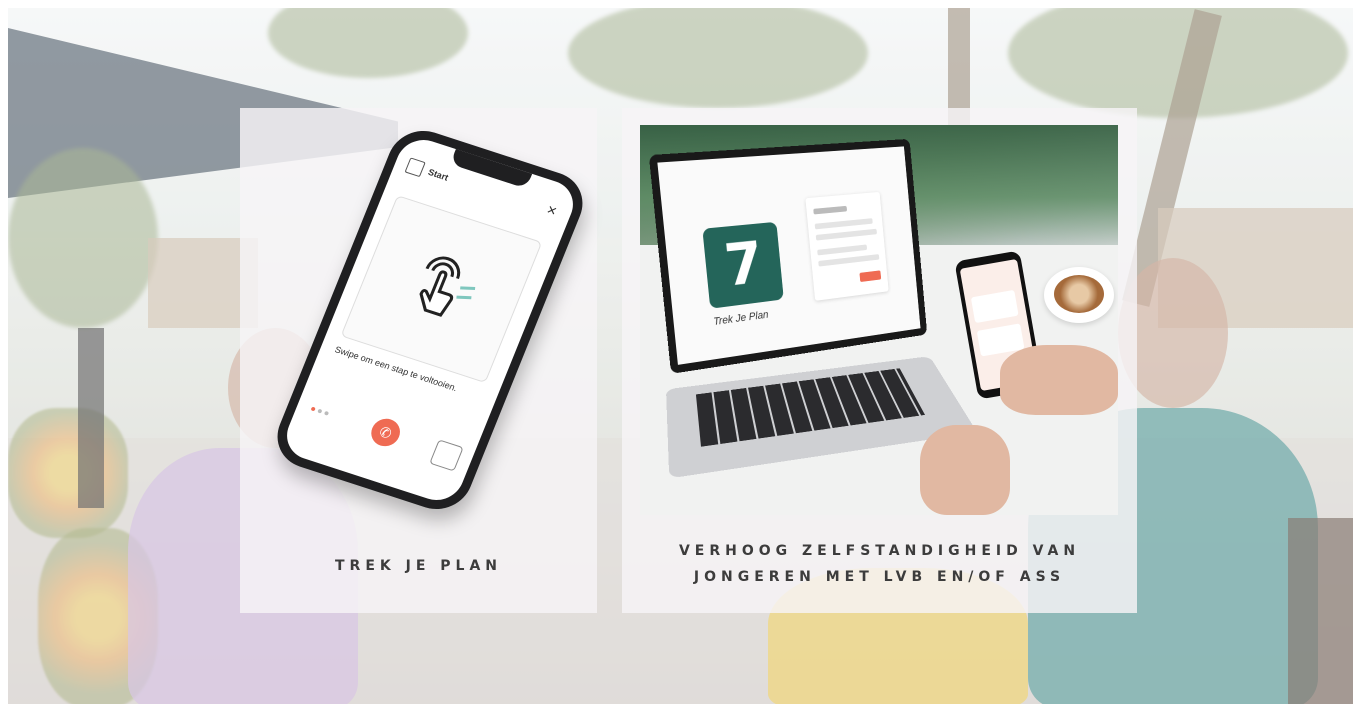 This screenshot has width=1361, height=706. What do you see at coordinates (446, 455) in the screenshot?
I see `thumbnail-icon` at bounding box center [446, 455].